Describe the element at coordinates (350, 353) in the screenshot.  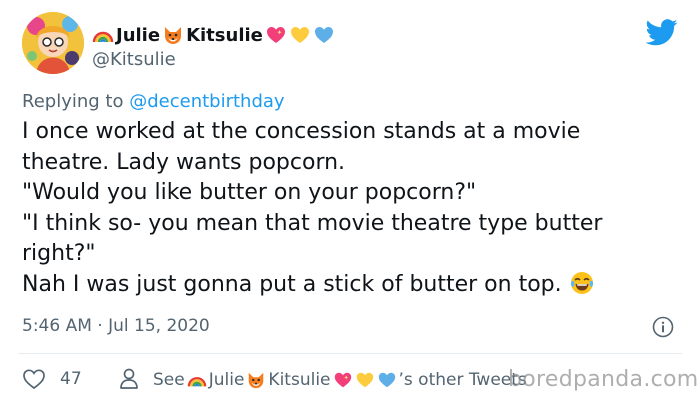
I see `divider` at that location.